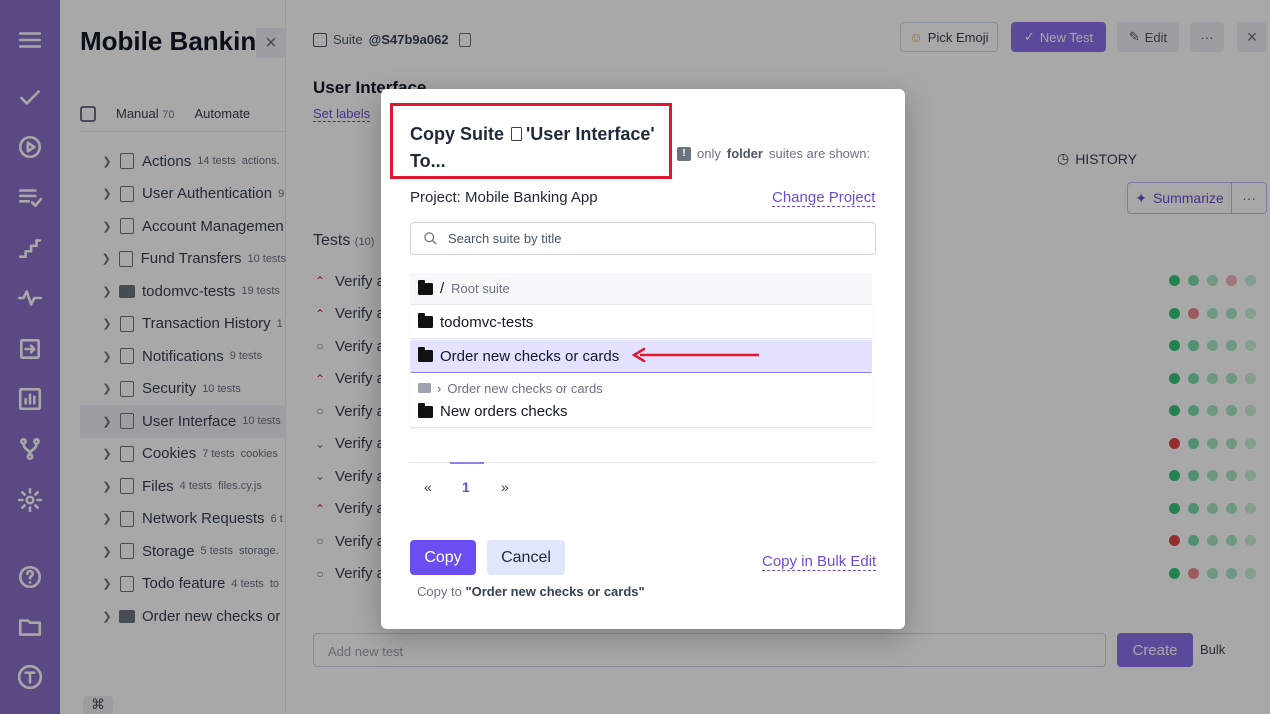  What do you see at coordinates (773, 153) in the screenshot?
I see `folder-only-note: ! only folder suites are shown:` at bounding box center [773, 153].